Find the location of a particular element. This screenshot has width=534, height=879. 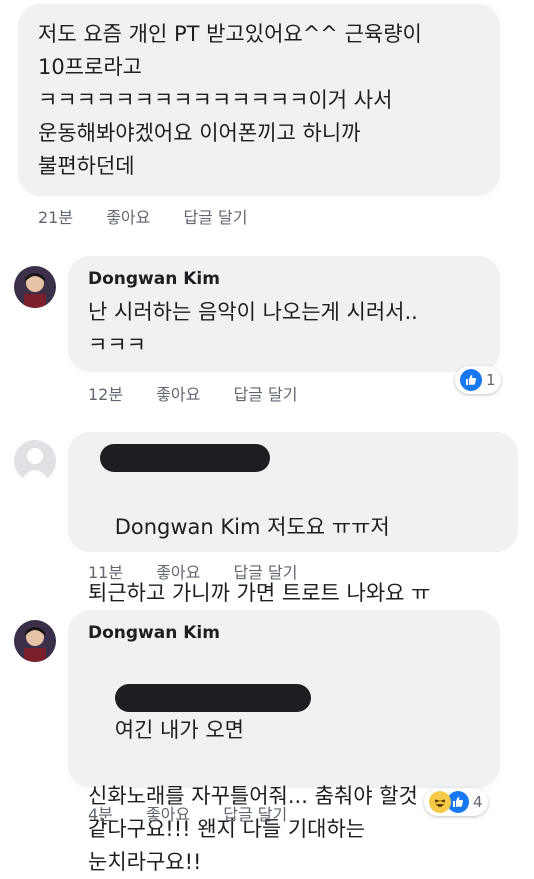

comment-meta: 12분 좋아요 답글 달기 is located at coordinates (206, 393).